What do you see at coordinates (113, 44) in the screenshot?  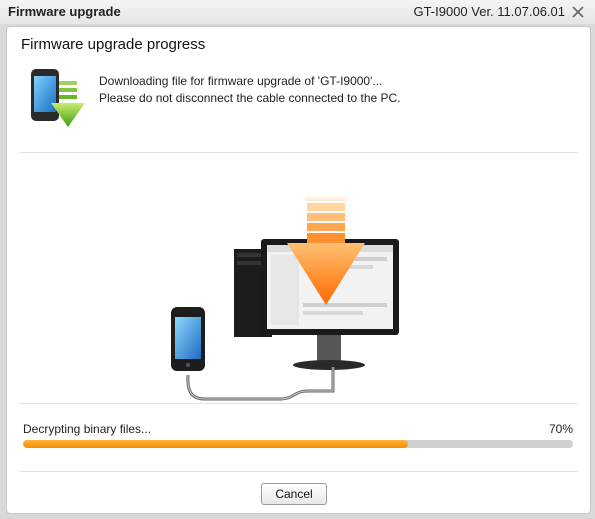 I see `page-title: Firmware upgrade progress` at bounding box center [113, 44].